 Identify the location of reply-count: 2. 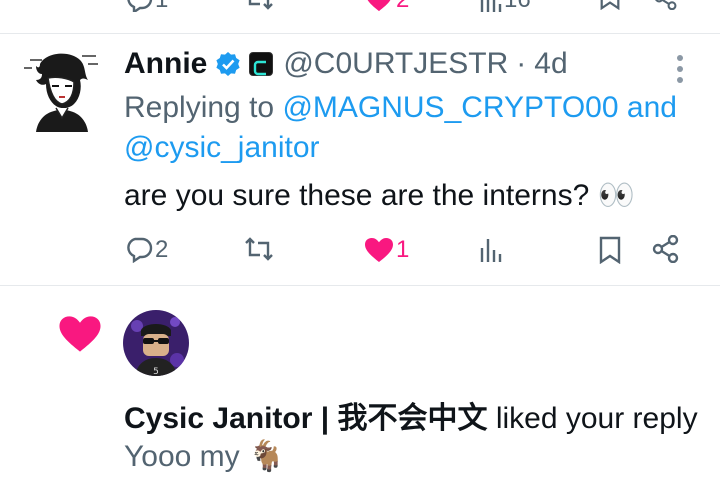
(162, 249).